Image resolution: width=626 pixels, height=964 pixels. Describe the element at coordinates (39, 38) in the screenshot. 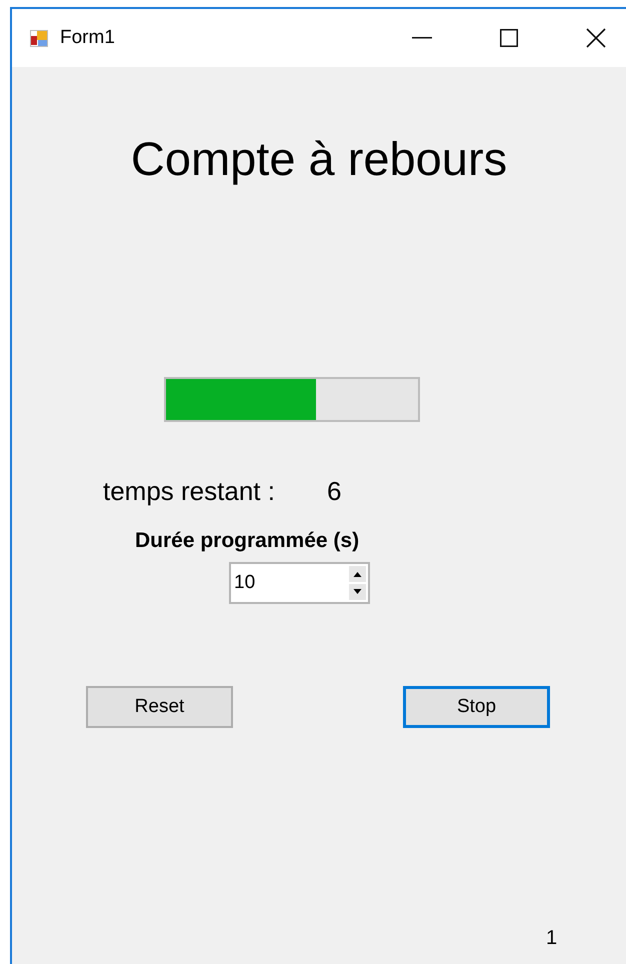

I see `app-icon` at that location.